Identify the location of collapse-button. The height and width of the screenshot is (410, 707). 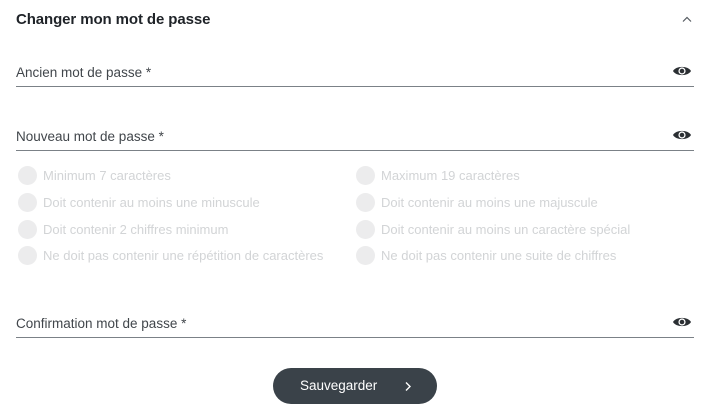
(687, 19).